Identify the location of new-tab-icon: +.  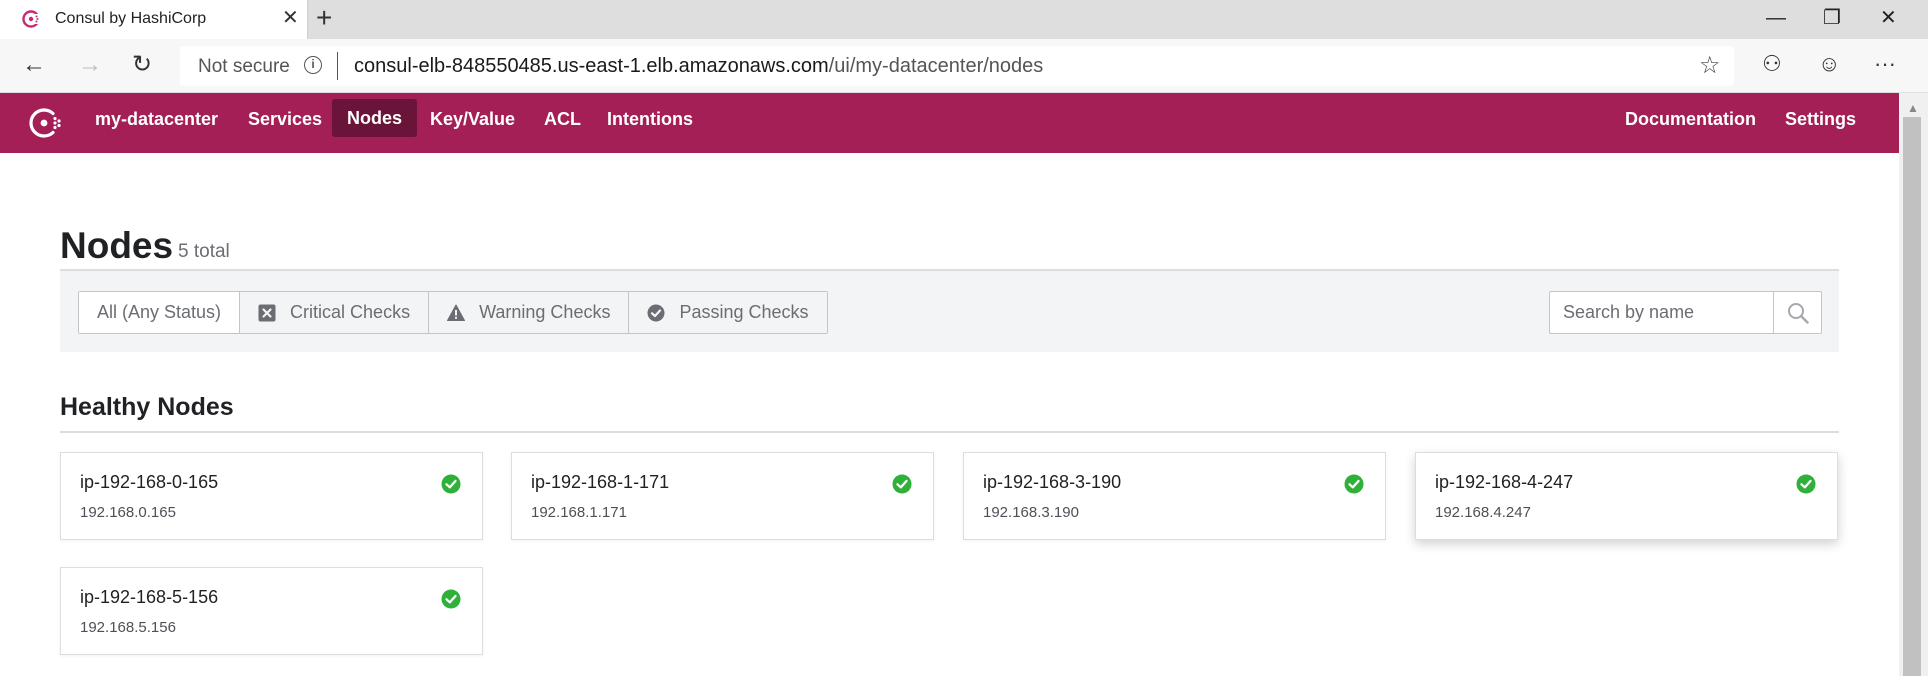
(324, 18).